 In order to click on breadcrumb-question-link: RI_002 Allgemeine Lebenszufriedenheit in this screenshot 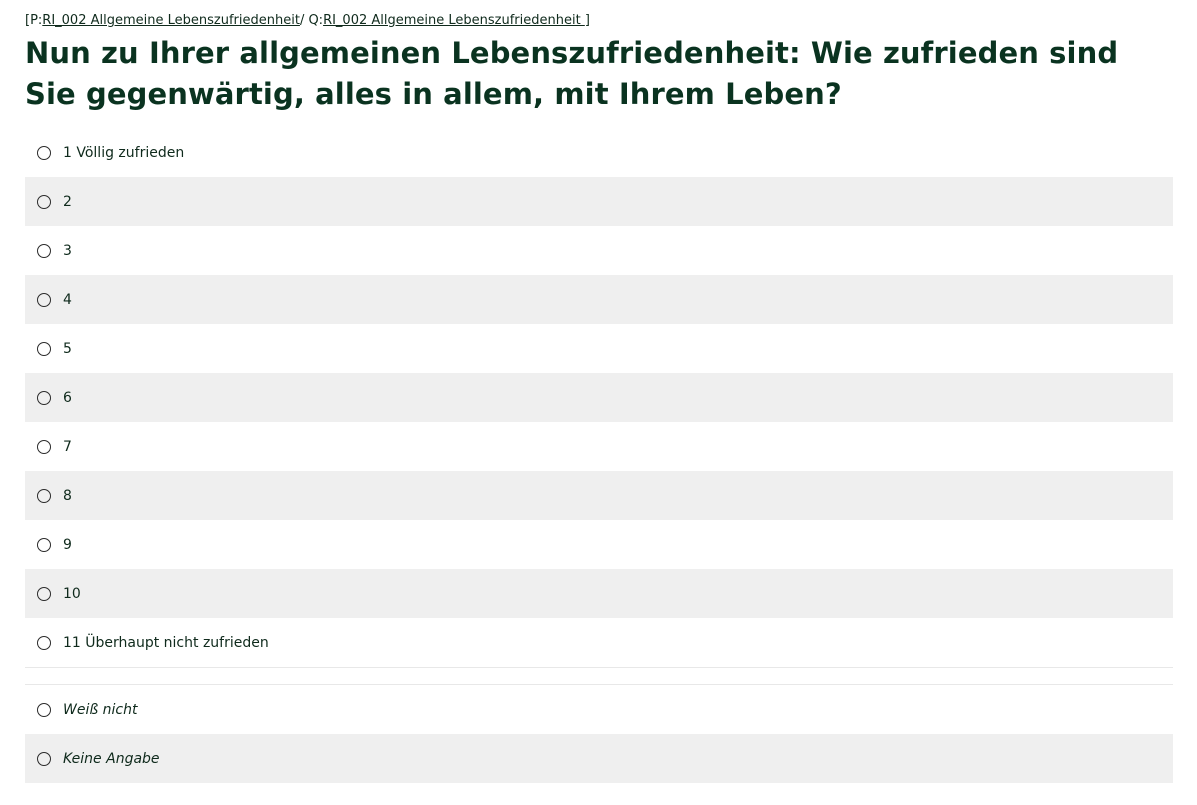, I will do `click(454, 20)`.